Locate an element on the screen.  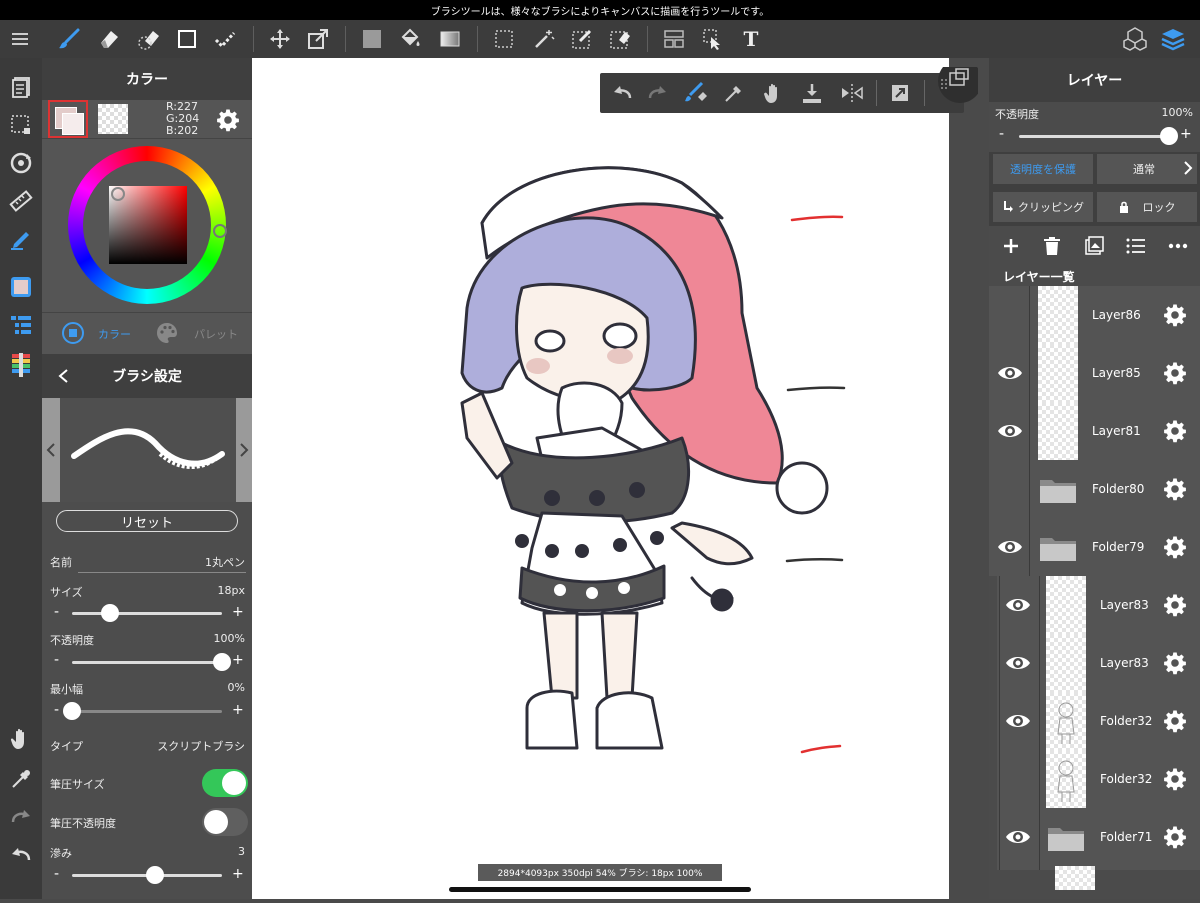
color-settings-gear-icon is located at coordinates (228, 120).